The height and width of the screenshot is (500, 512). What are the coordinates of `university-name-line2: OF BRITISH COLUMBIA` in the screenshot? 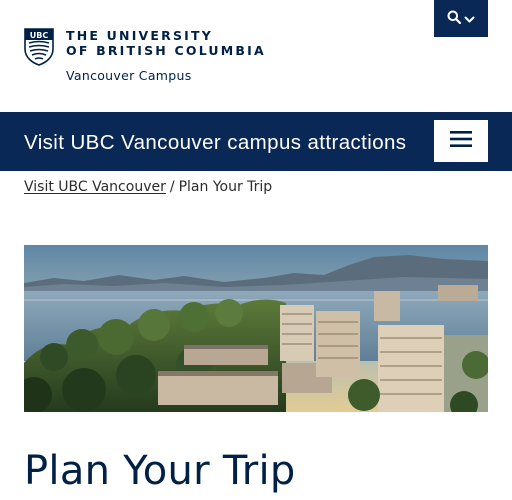 It's located at (166, 50).